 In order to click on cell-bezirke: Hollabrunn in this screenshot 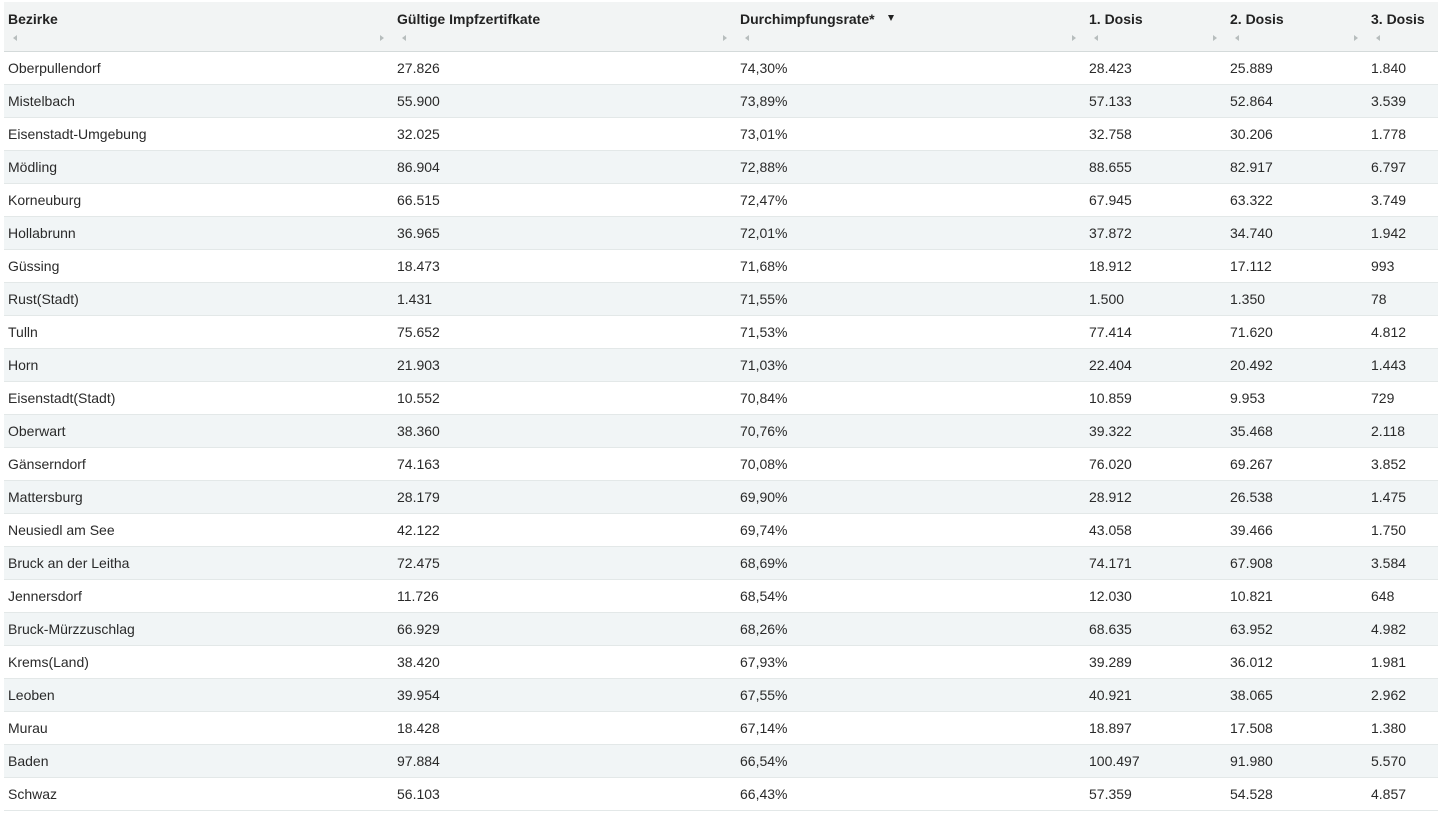, I will do `click(42, 233)`.